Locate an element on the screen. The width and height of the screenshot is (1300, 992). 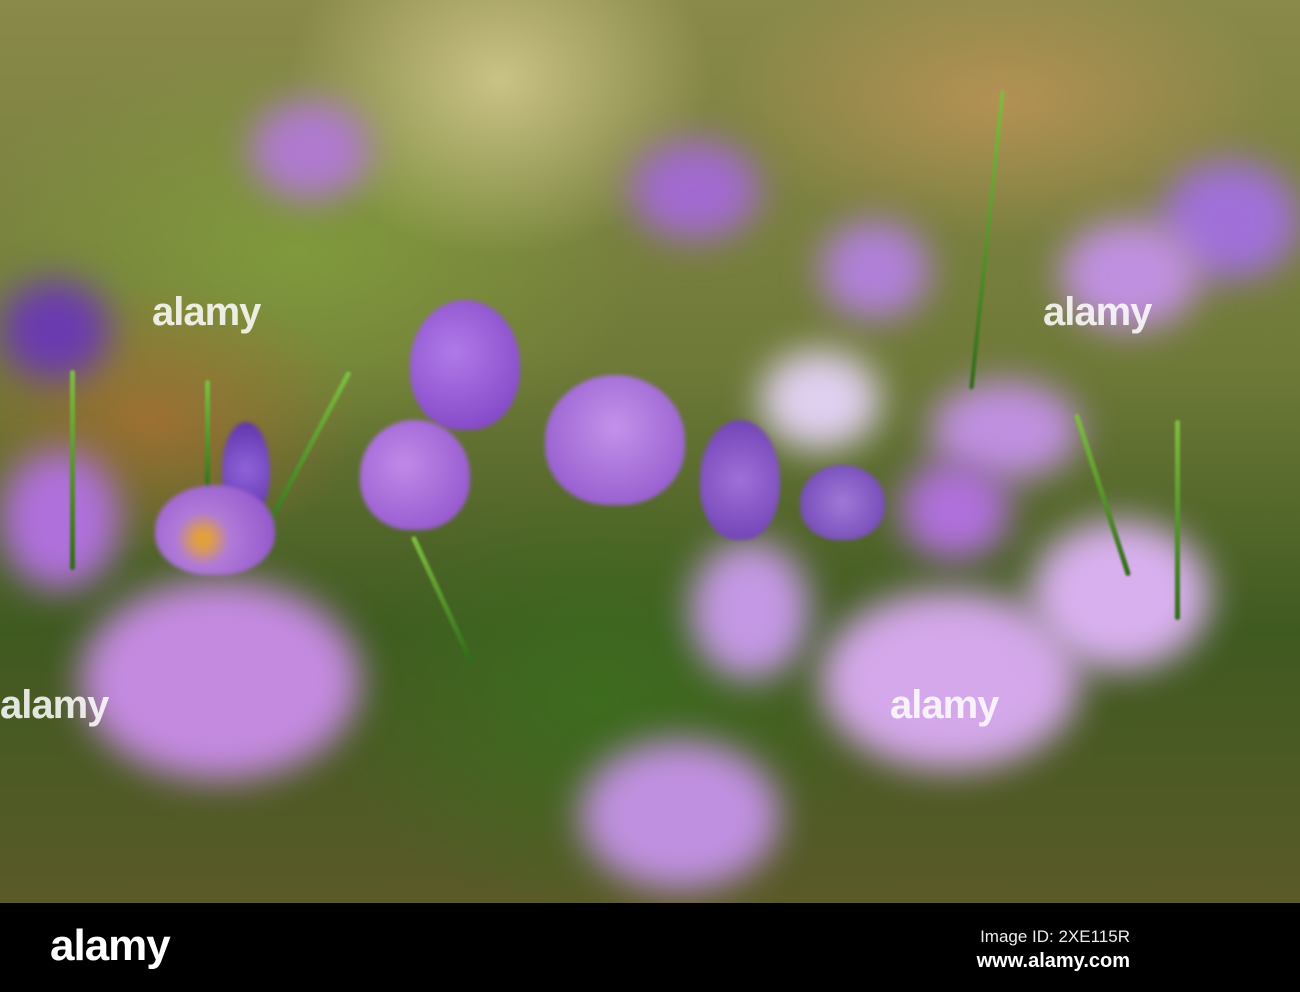
footer-bar: alamy Image ID: 2XE115R www.alamy.com is located at coordinates (650, 947).